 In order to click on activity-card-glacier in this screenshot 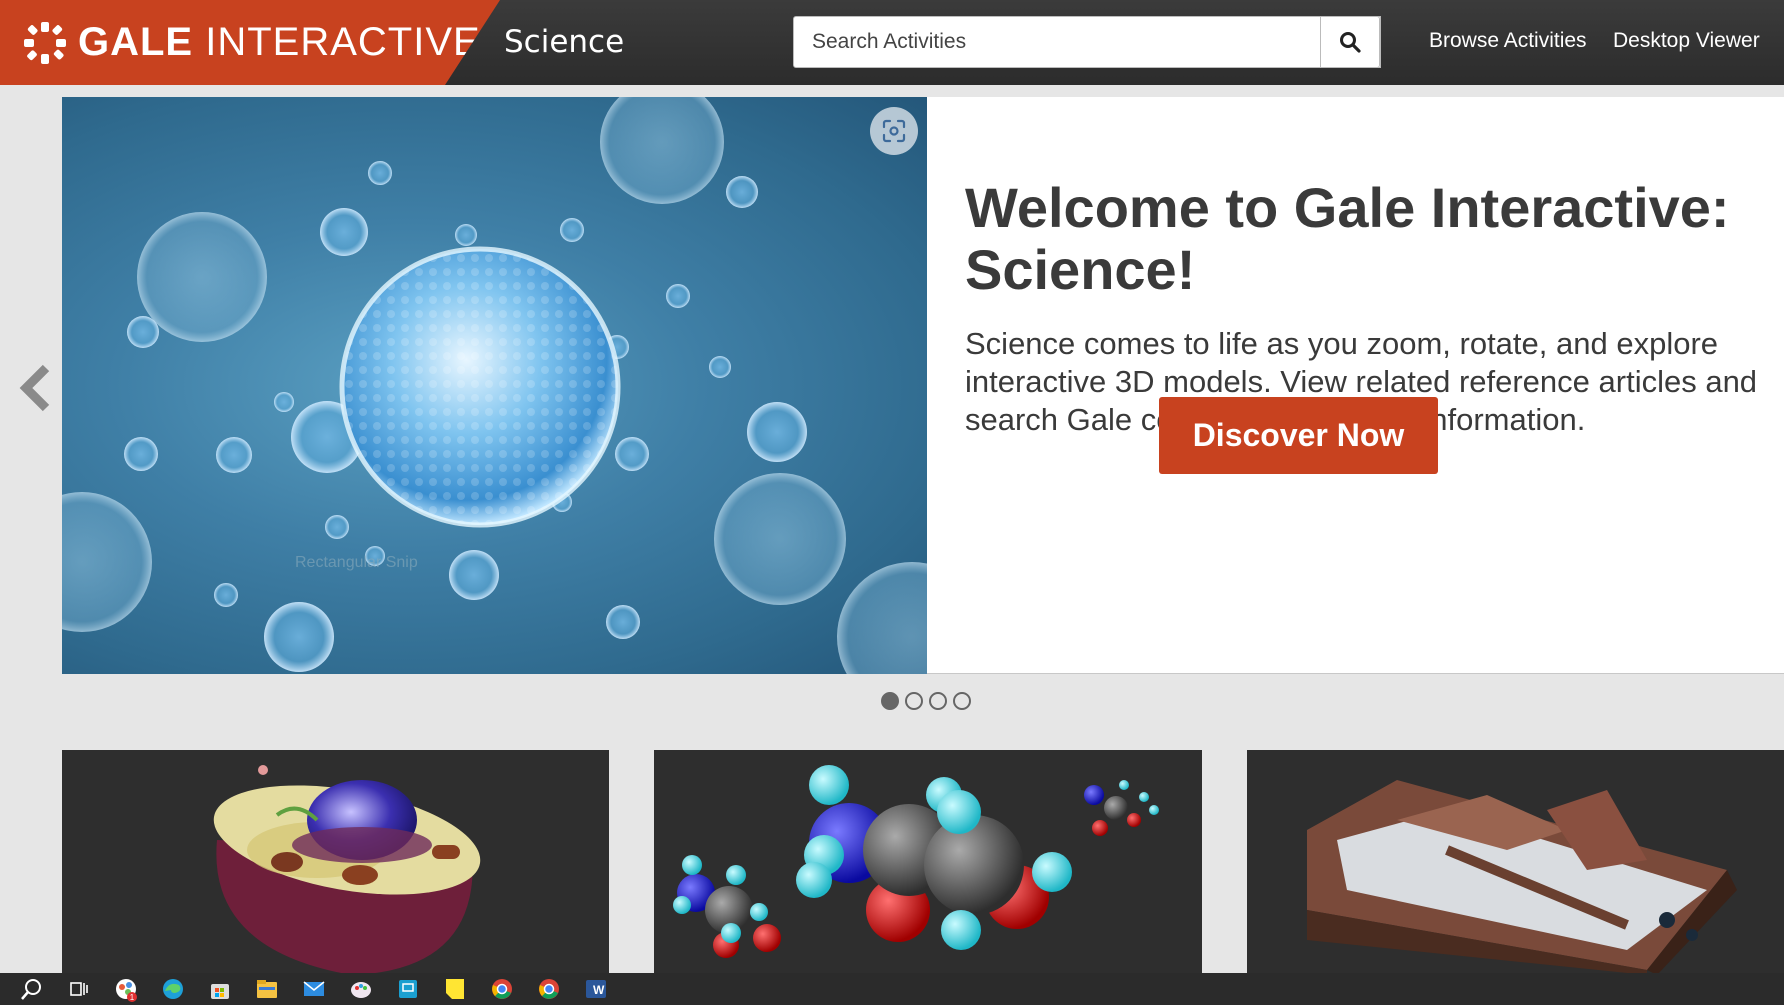, I will do `click(1515, 862)`.